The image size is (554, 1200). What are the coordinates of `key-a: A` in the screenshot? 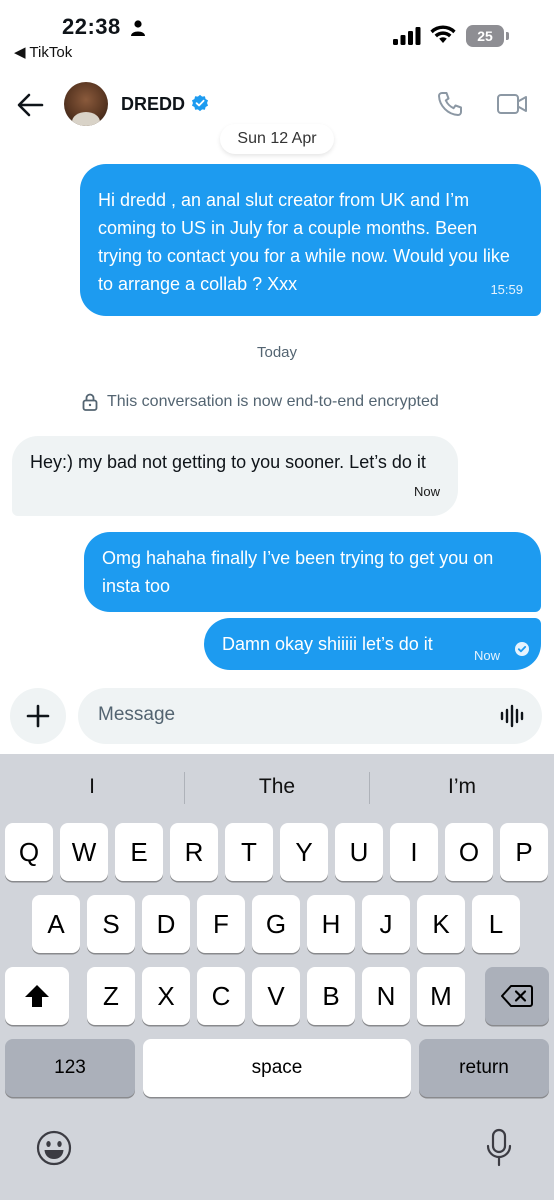 It's located at (56, 924).